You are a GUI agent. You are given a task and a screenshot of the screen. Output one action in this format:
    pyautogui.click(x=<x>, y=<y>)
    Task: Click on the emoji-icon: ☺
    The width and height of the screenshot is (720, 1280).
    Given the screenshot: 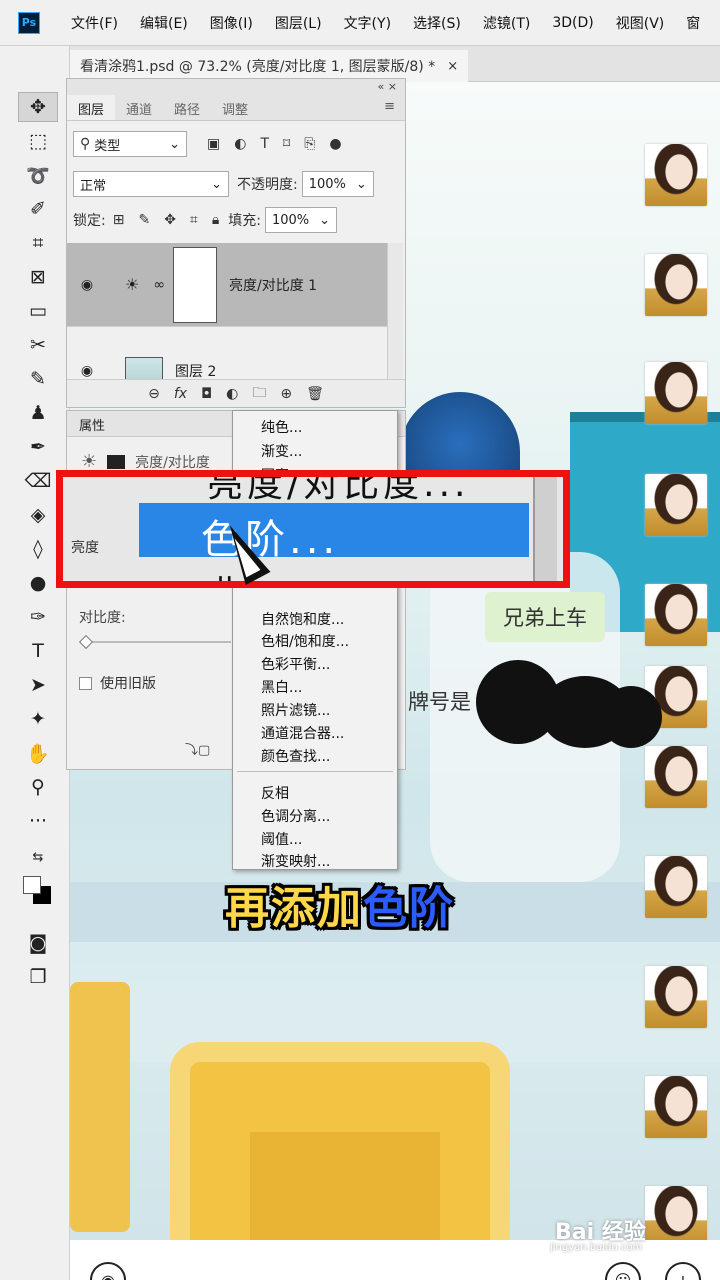 What is the action you would take?
    pyautogui.click(x=623, y=1271)
    